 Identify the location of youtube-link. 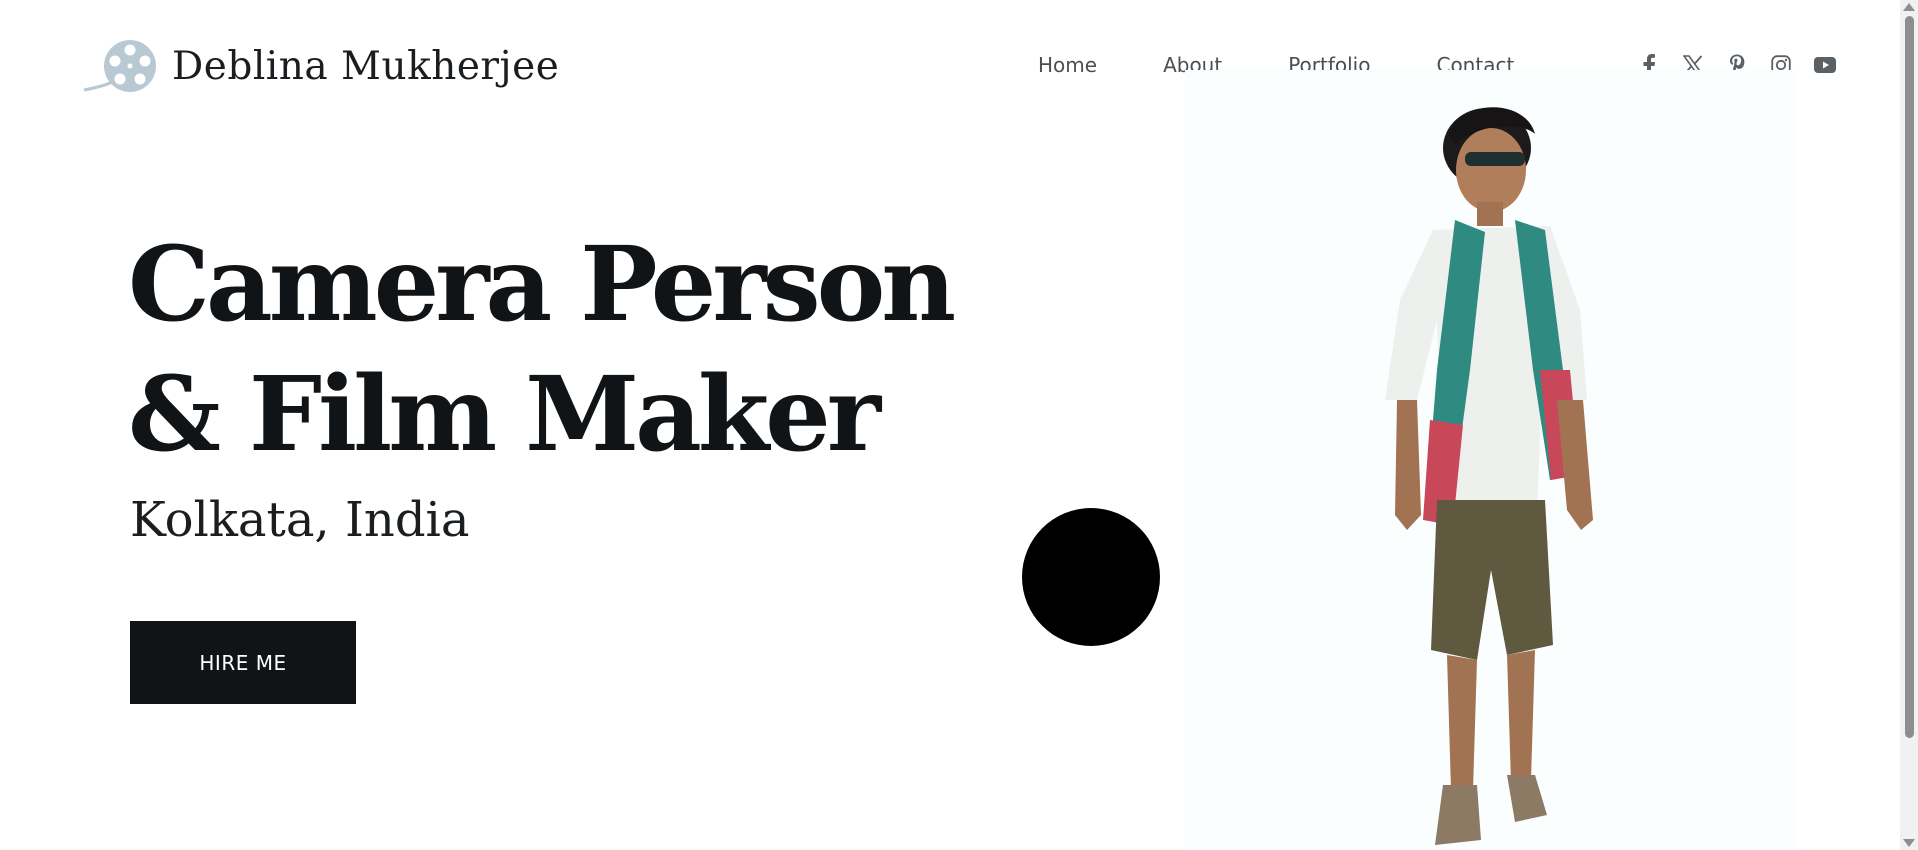
(1825, 65).